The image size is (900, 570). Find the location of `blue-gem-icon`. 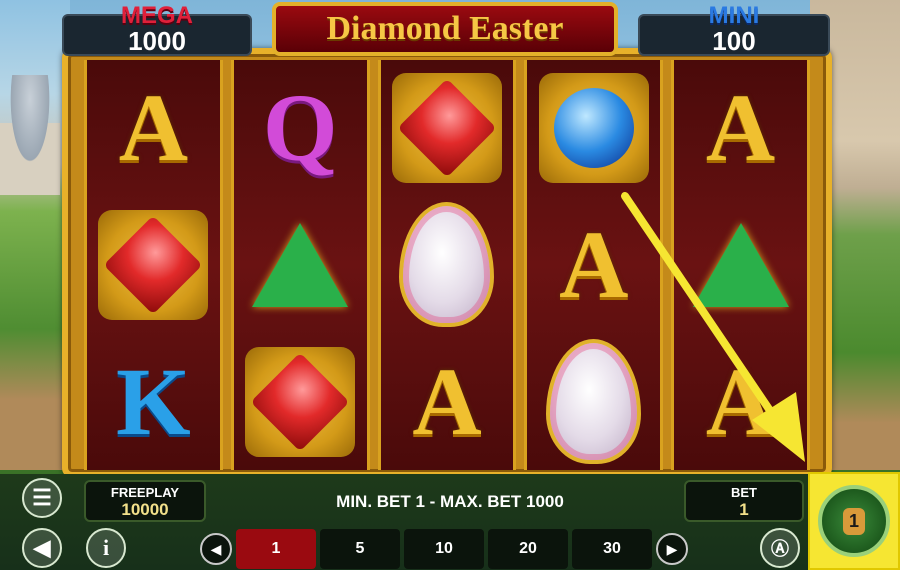

blue-gem-icon is located at coordinates (593, 128).